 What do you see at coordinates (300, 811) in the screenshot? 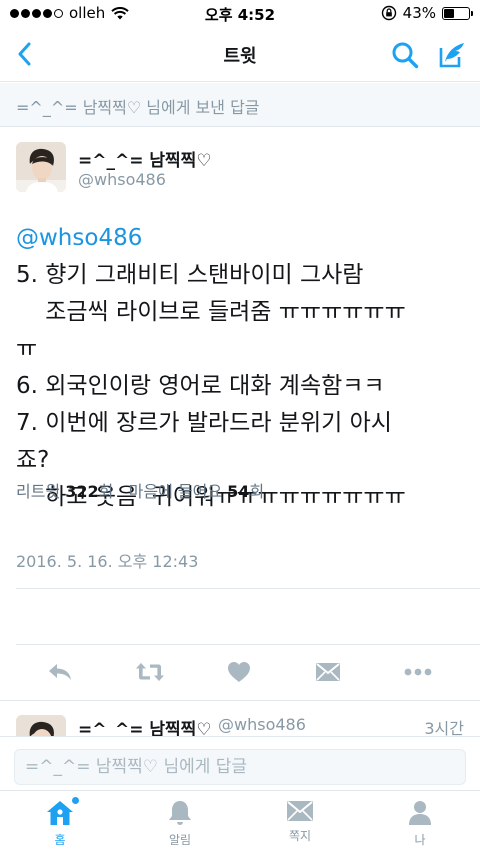
I see `envelope-icon` at bounding box center [300, 811].